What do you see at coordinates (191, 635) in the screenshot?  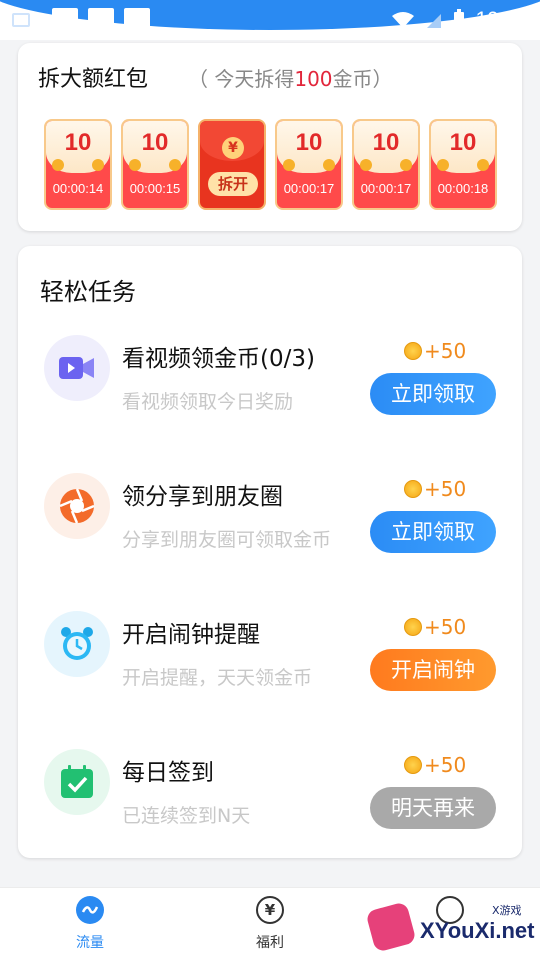 I see `task-name: 开启闹钟提醒` at bounding box center [191, 635].